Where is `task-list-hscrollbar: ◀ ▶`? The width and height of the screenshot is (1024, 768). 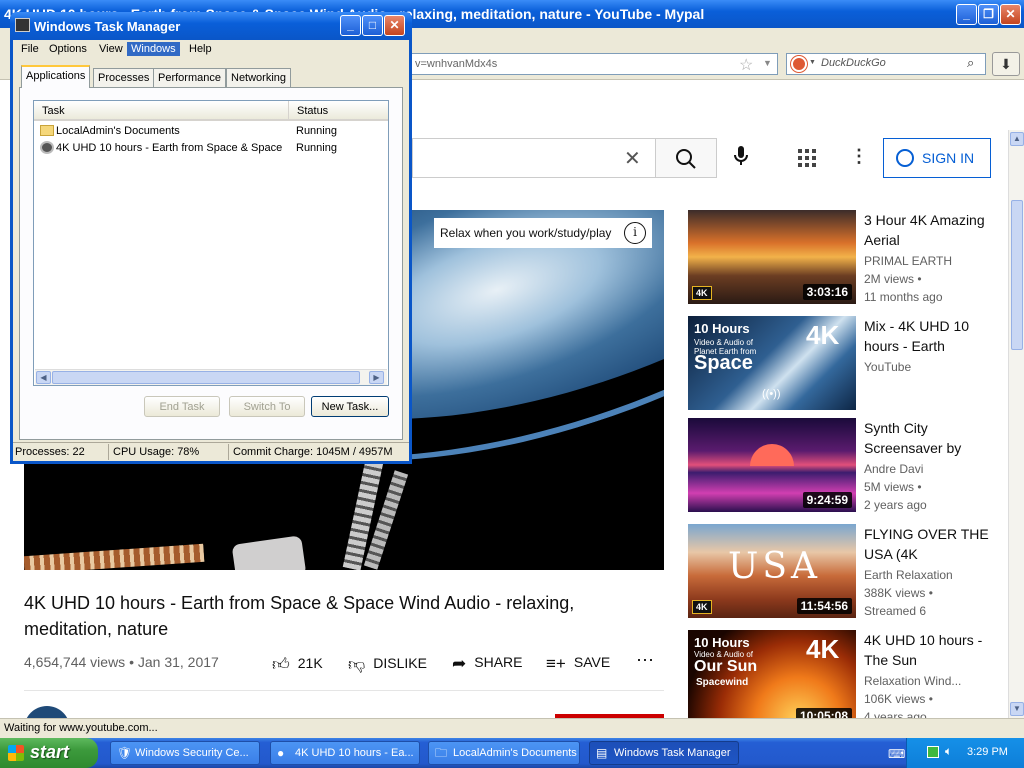 task-list-hscrollbar: ◀ ▶ is located at coordinates (211, 377).